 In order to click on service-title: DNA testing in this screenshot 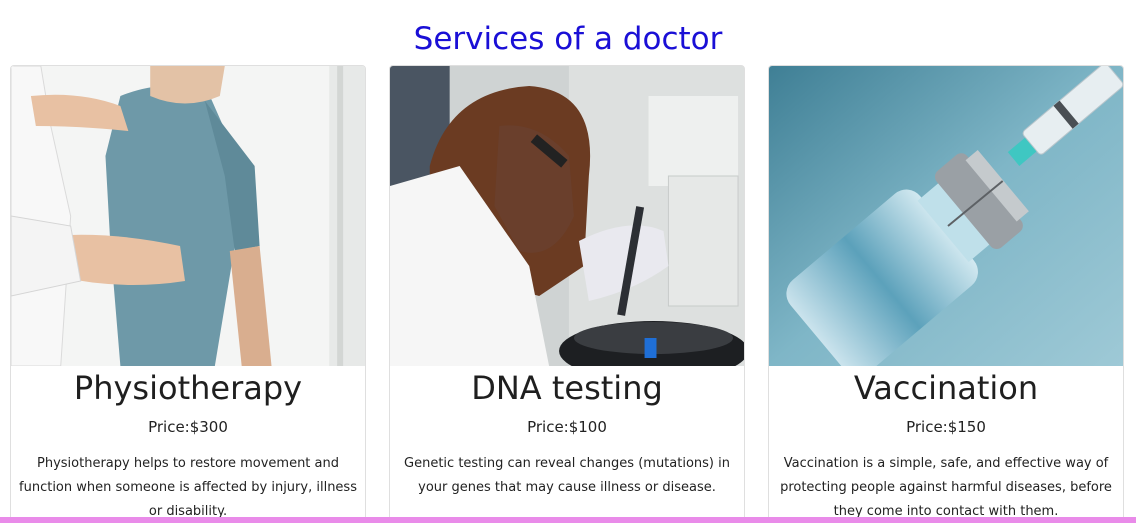, I will do `click(567, 388)`.